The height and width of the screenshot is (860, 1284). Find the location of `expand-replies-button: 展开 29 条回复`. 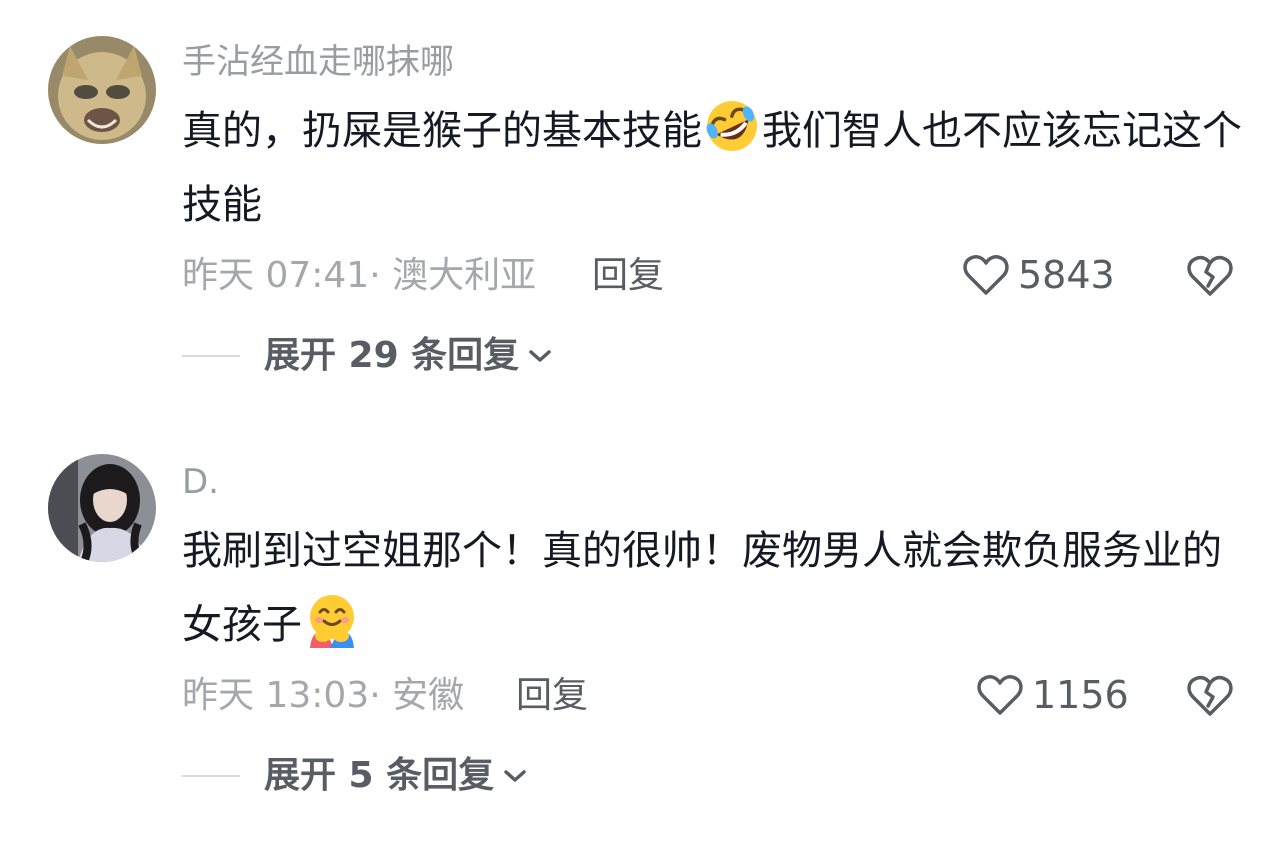

expand-replies-button: 展开 29 条回复 is located at coordinates (367, 356).